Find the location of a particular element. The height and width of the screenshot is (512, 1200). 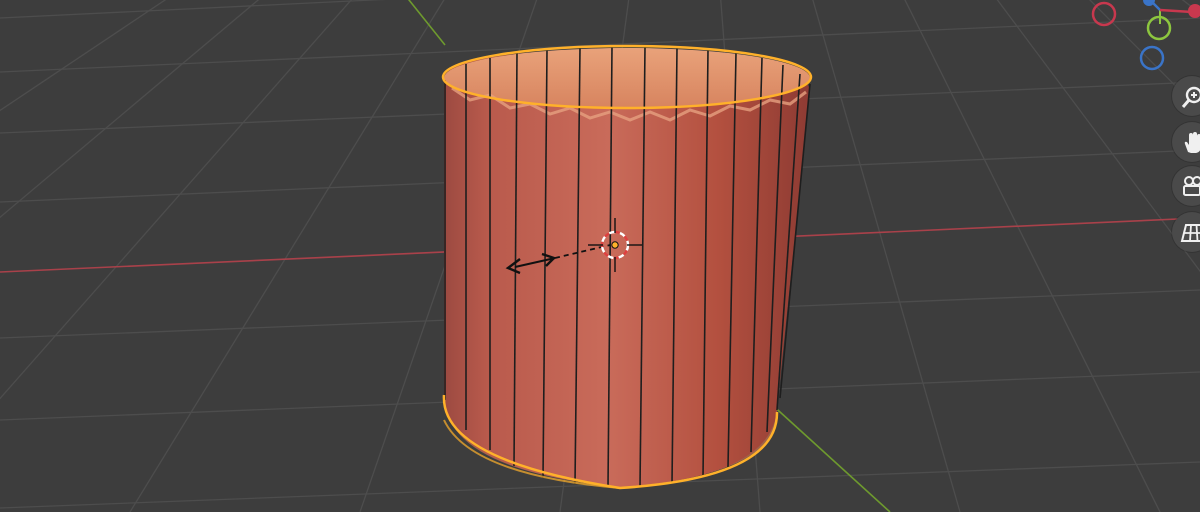

axis-x-negative-handle is located at coordinates (1104, 14).